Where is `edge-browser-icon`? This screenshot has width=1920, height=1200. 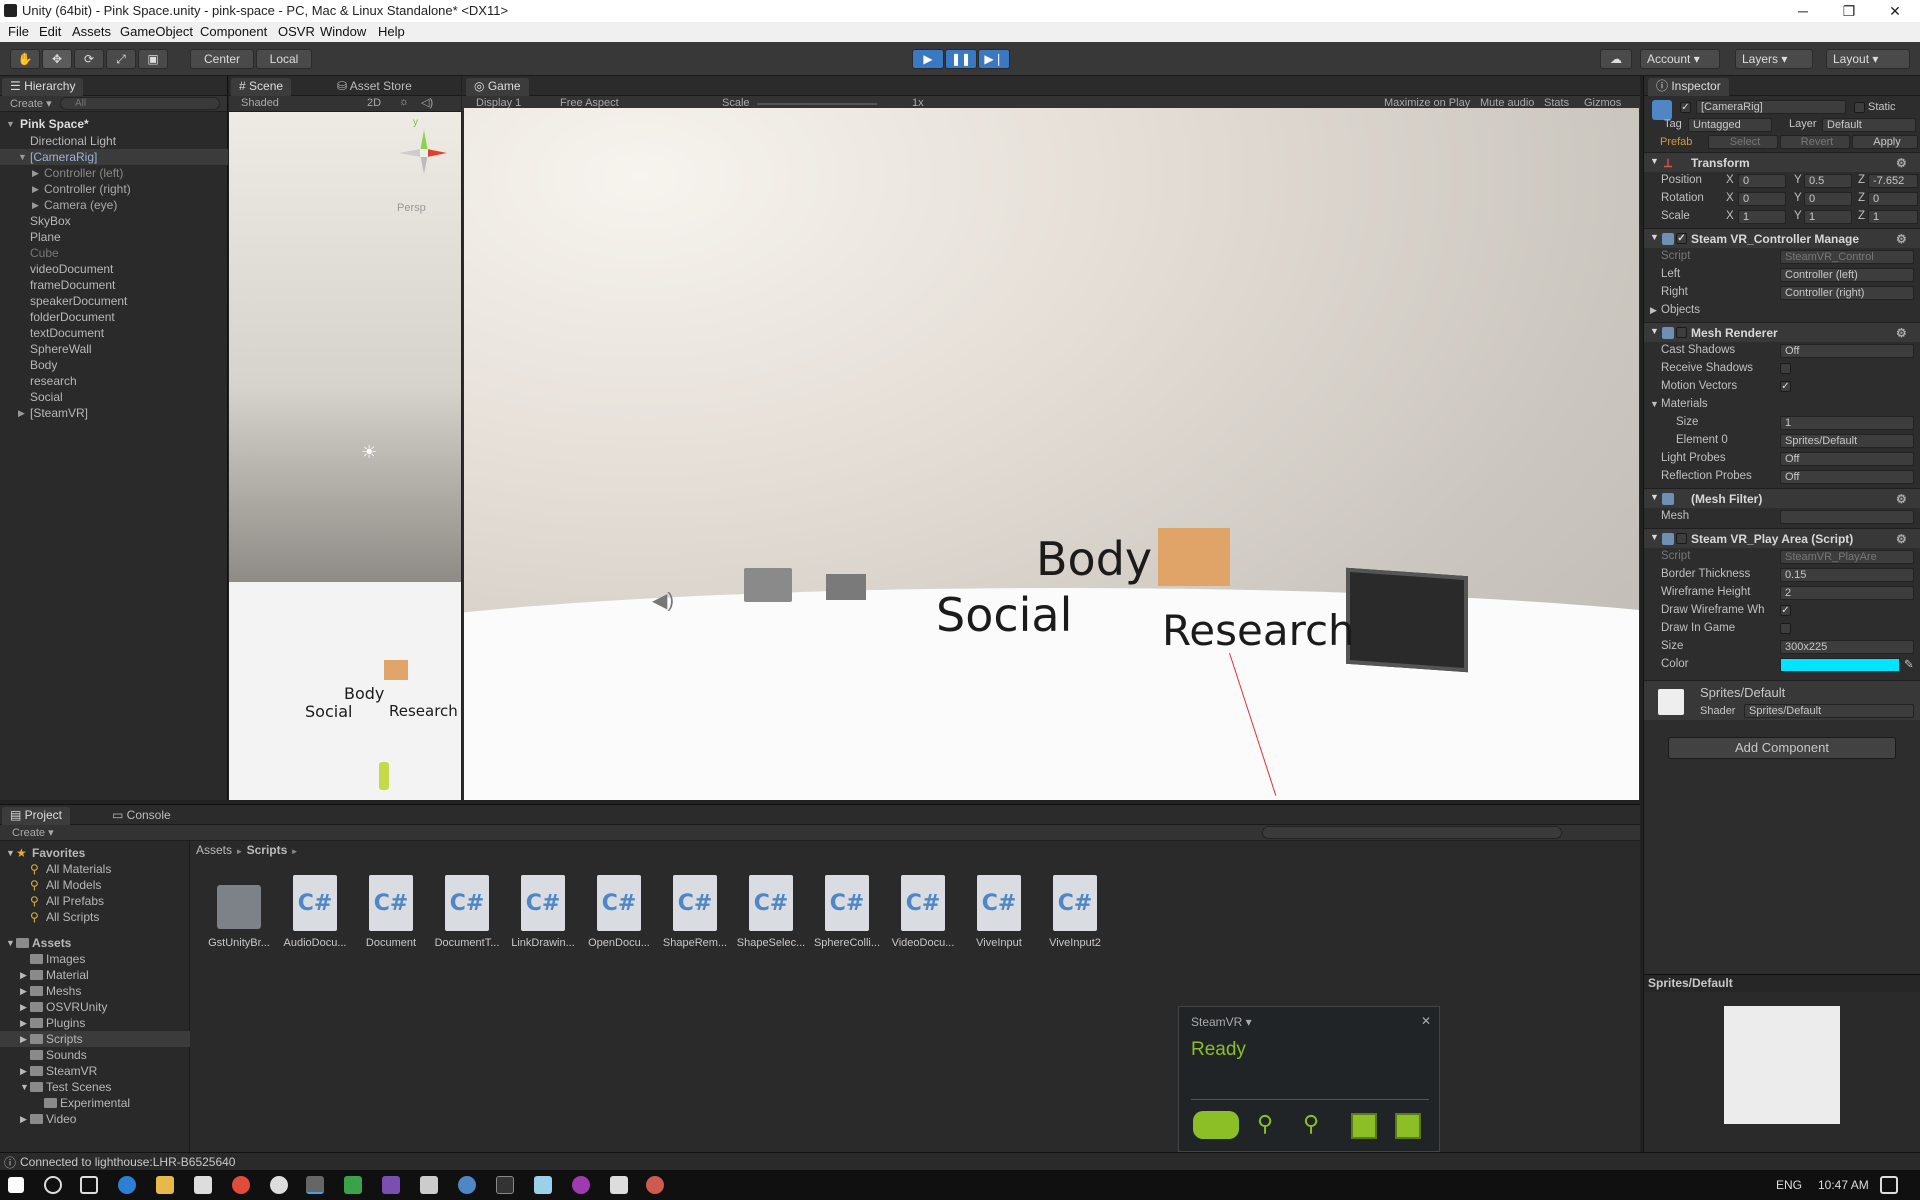 edge-browser-icon is located at coordinates (127, 1185).